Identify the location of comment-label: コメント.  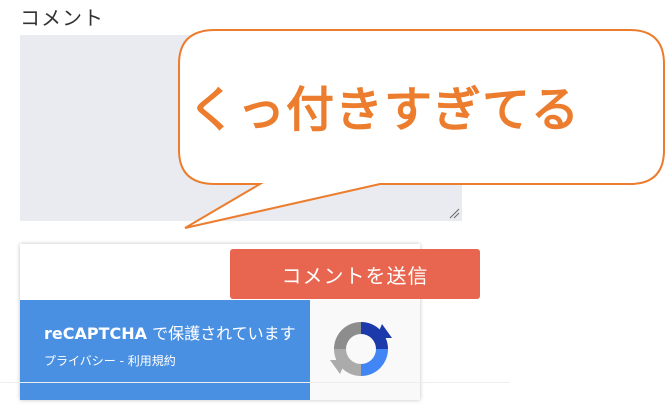
(62, 18).